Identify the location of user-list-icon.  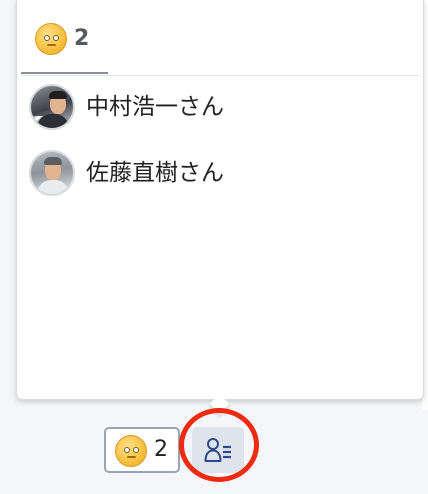
(217, 450).